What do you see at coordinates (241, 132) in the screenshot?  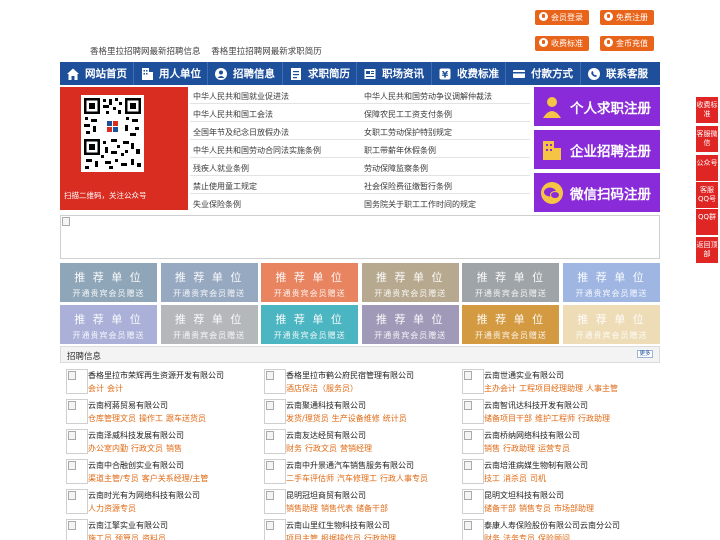 I see `law-link: 全国年节及纪念日放假办法` at bounding box center [241, 132].